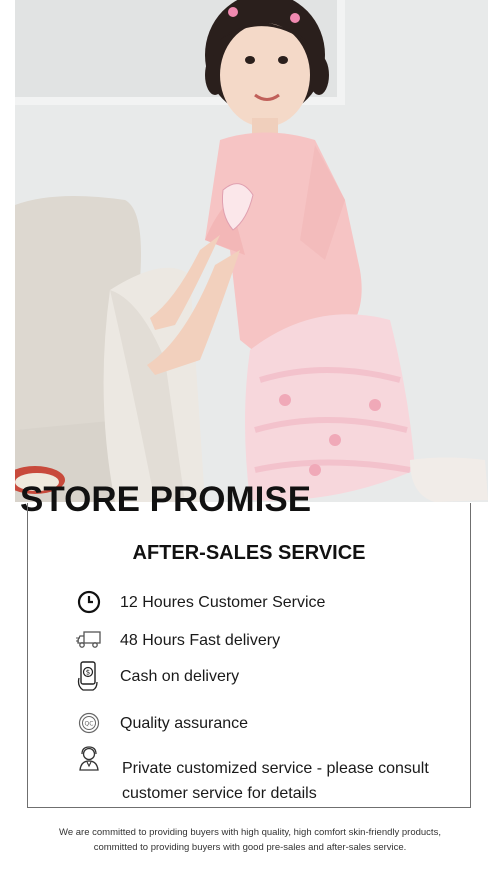 The image size is (500, 889). I want to click on service-item-fast-delivery: 48 Hours Fast delivery, so click(178, 640).